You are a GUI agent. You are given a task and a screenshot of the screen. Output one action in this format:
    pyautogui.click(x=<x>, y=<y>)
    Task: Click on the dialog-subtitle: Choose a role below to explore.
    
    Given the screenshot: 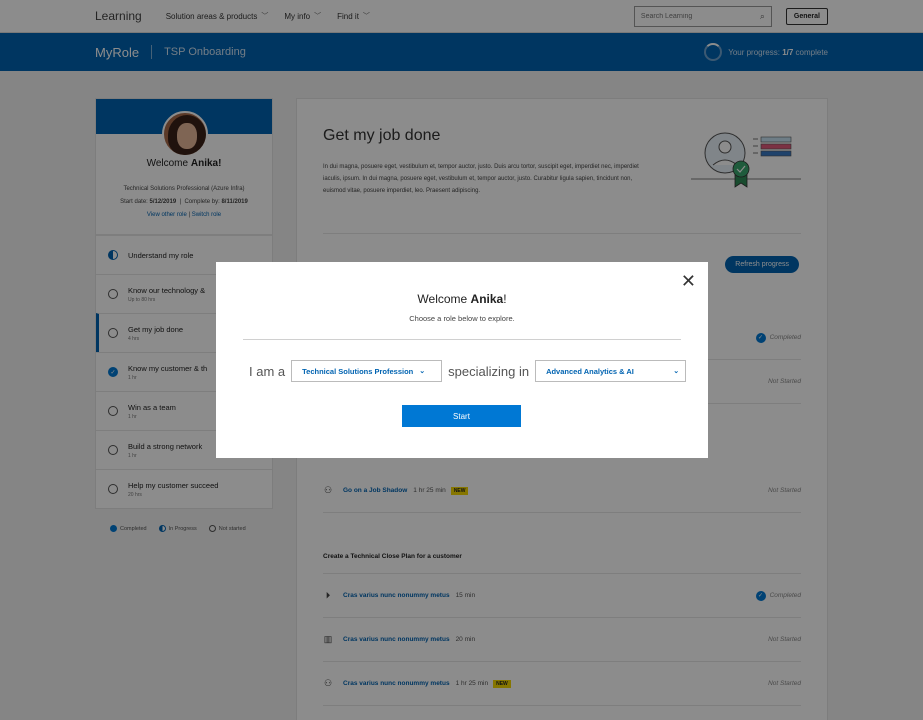 What is the action you would take?
    pyautogui.click(x=462, y=318)
    